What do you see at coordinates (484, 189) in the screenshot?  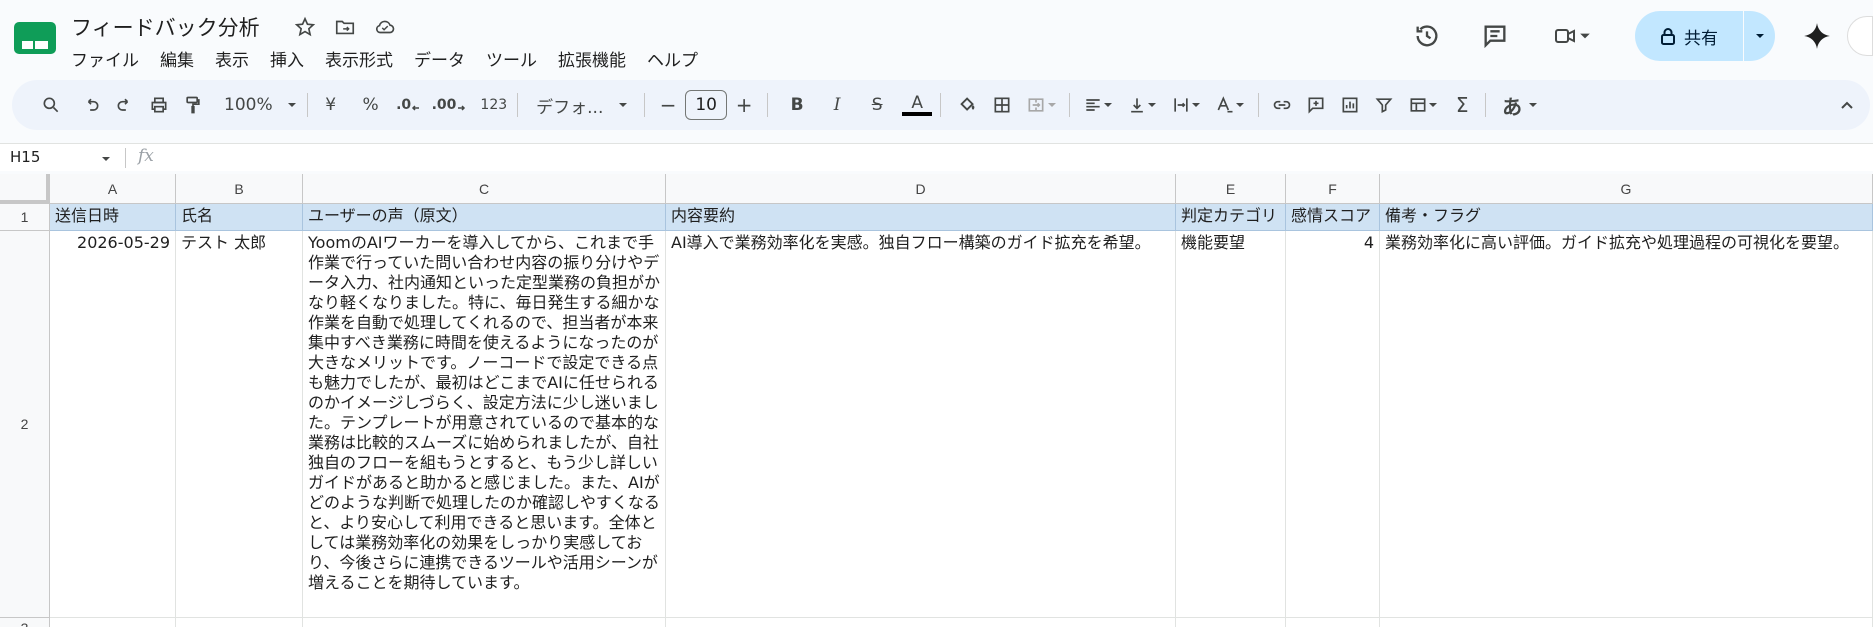 I see `column-header-c: C` at bounding box center [484, 189].